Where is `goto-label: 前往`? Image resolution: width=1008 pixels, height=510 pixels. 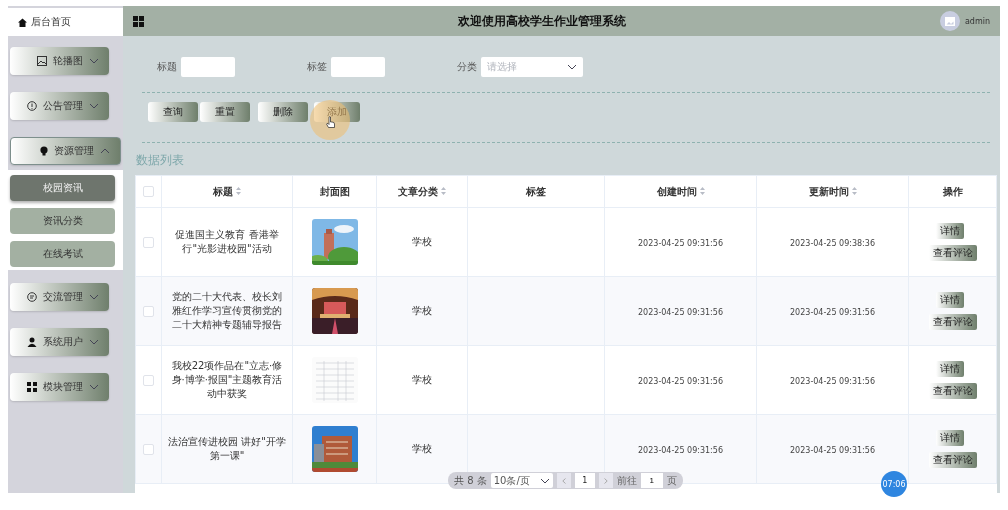
goto-label: 前往 is located at coordinates (626, 480).